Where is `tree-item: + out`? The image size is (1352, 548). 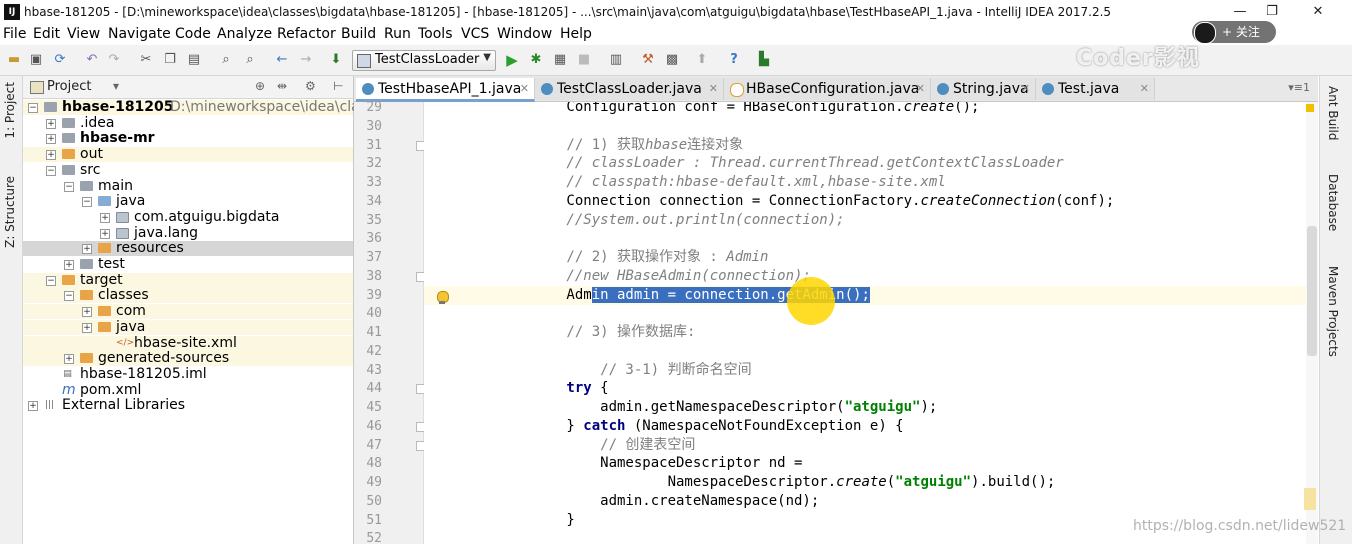
tree-item: + out is located at coordinates (188, 155).